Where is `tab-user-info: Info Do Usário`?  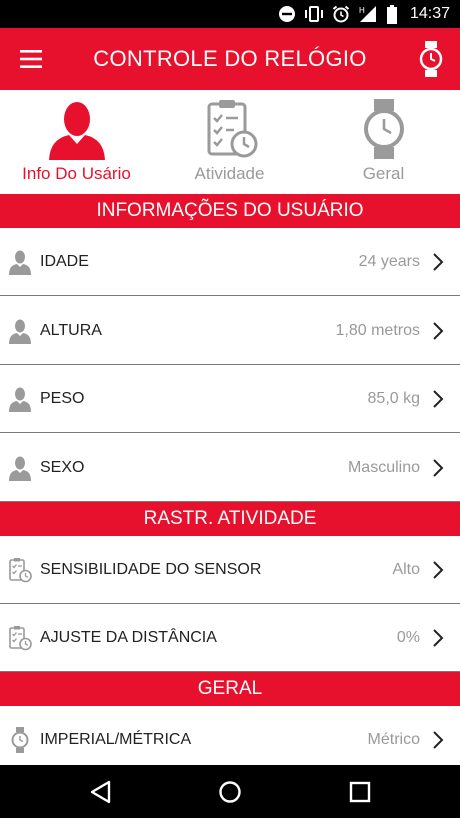
tab-user-info: Info Do Usário is located at coordinates (76, 141).